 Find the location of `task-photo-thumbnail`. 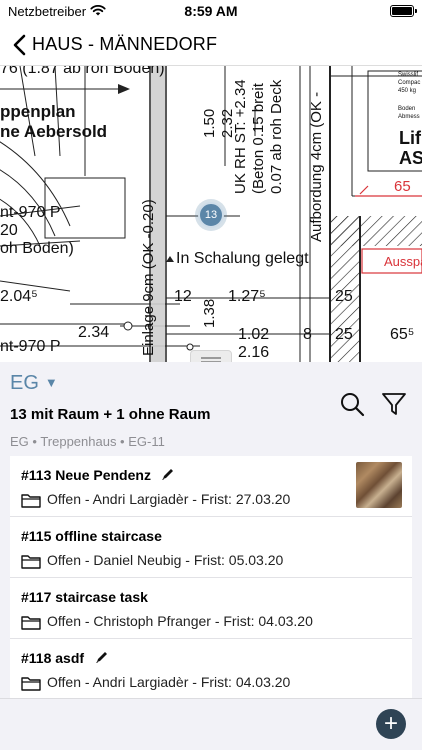

task-photo-thumbnail is located at coordinates (379, 485).